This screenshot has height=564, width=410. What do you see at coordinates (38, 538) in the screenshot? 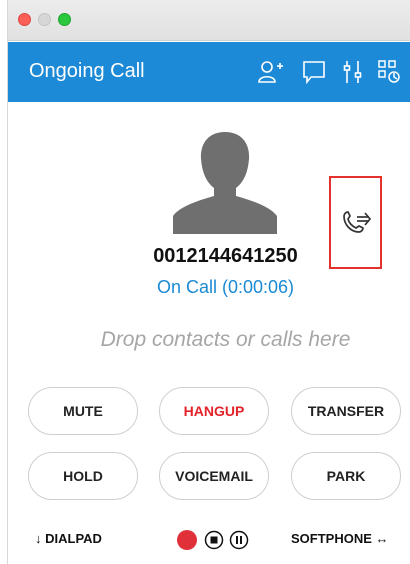
I see `arrow-down-icon: ↓` at bounding box center [38, 538].